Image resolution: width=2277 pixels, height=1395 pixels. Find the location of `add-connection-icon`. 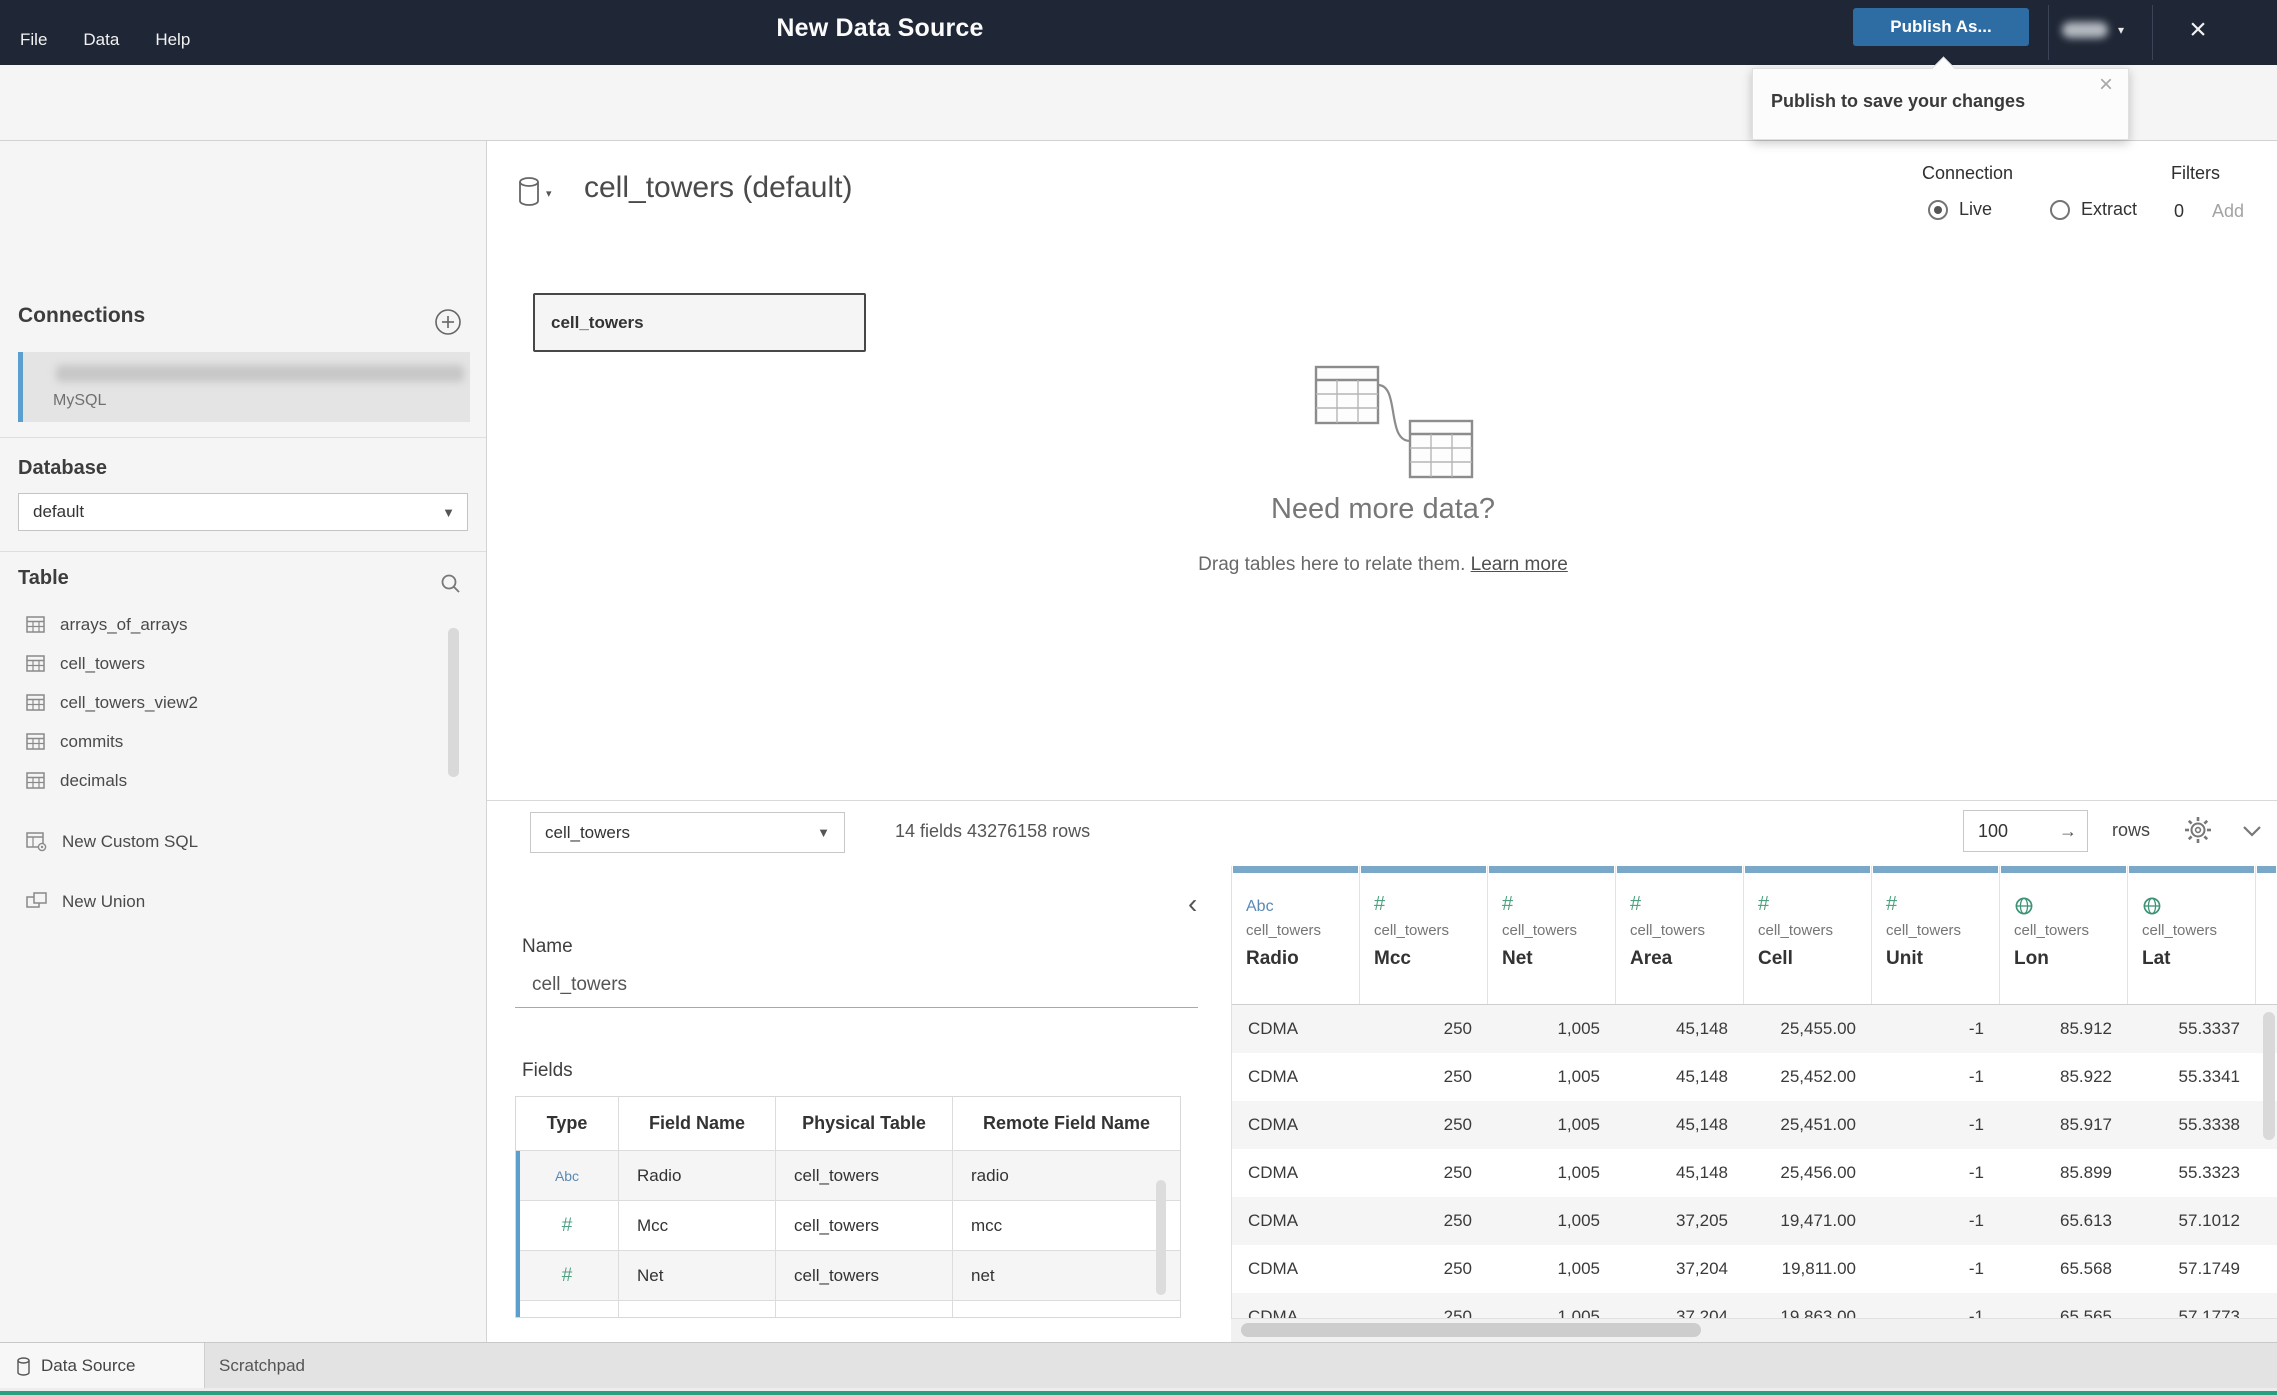

add-connection-icon is located at coordinates (448, 322).